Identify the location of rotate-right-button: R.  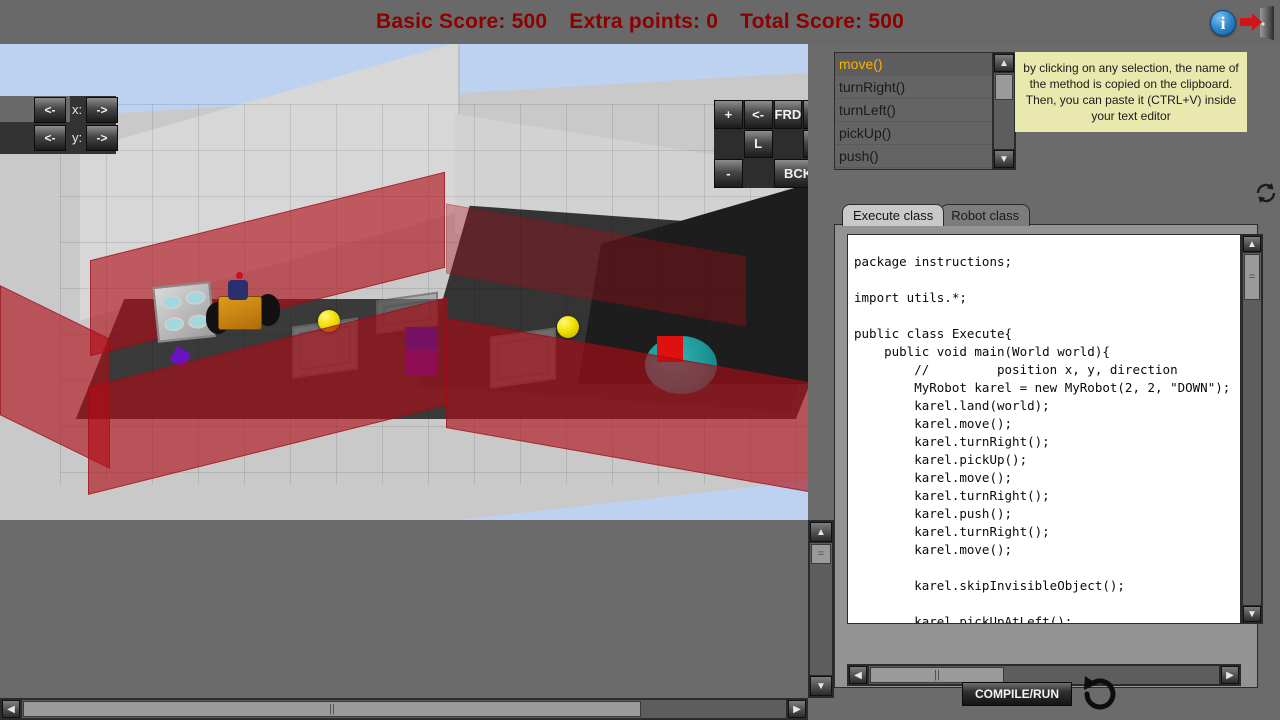
(805, 144).